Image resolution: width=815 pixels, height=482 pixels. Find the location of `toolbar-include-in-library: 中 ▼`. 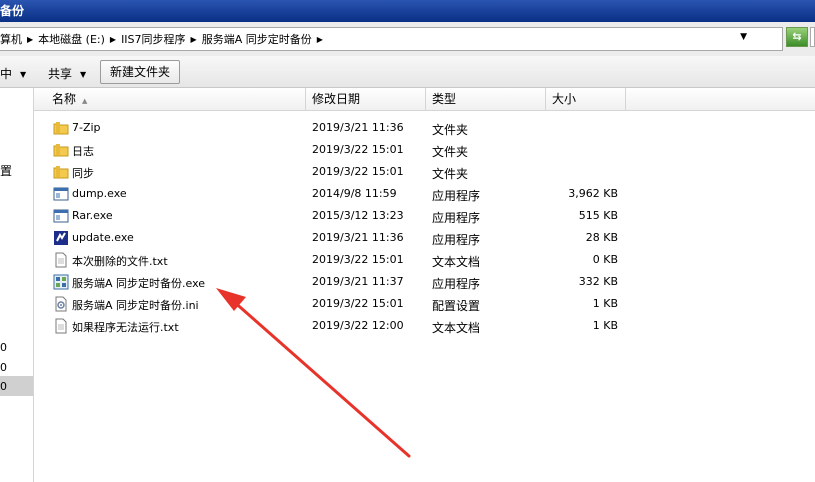

toolbar-include-in-library: 中 ▼ is located at coordinates (13, 73).